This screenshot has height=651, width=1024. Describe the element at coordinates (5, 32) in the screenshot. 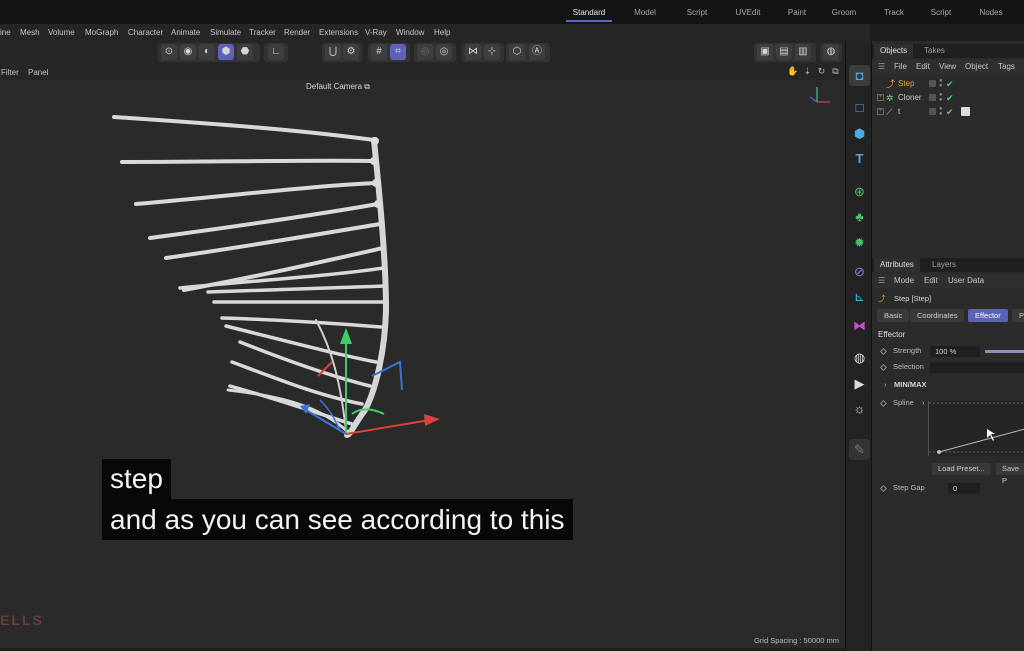

I see `menu-spline: ine` at that location.